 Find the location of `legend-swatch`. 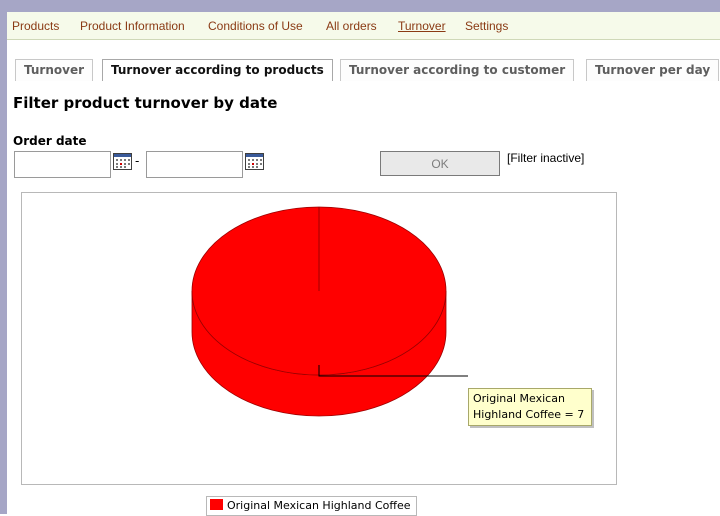

legend-swatch is located at coordinates (216, 504).